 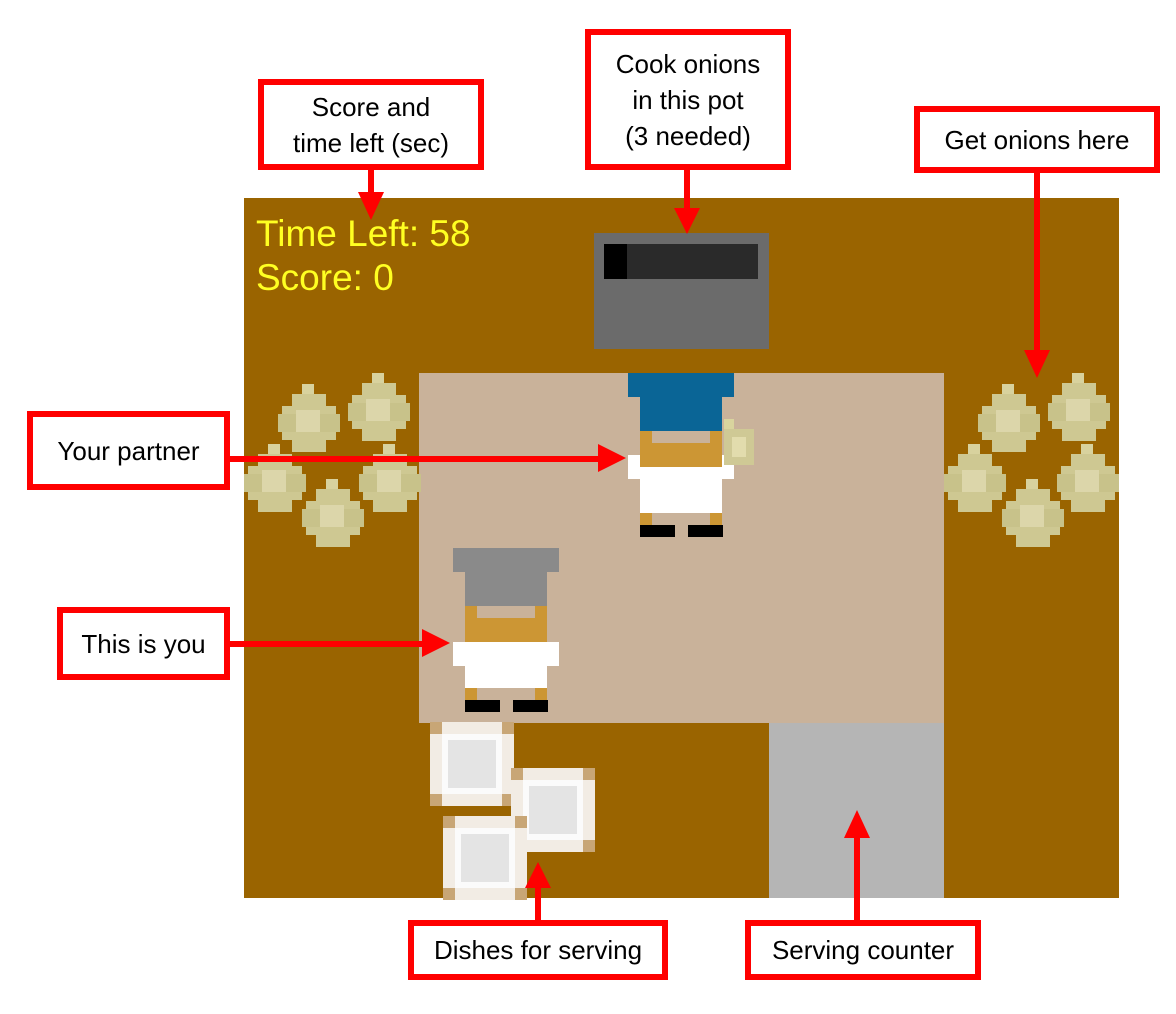 I want to click on score-readout: Score: 0, so click(x=325, y=277).